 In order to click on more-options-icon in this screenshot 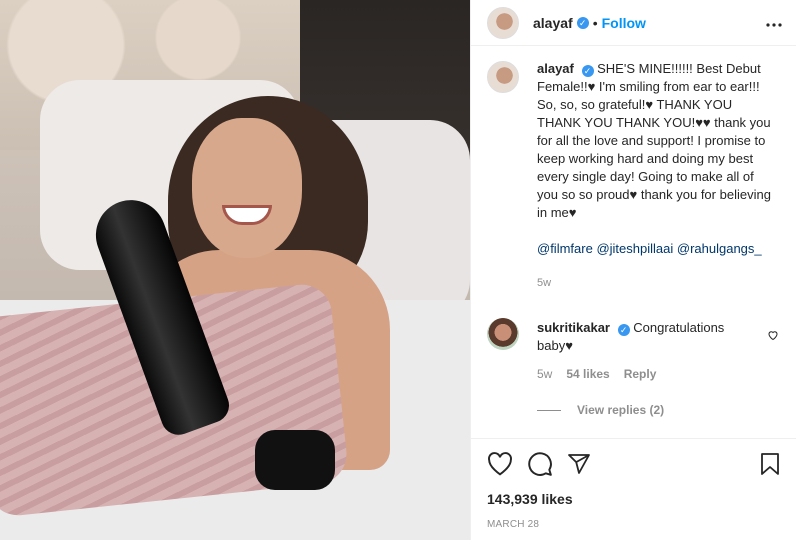, I will do `click(774, 23)`.